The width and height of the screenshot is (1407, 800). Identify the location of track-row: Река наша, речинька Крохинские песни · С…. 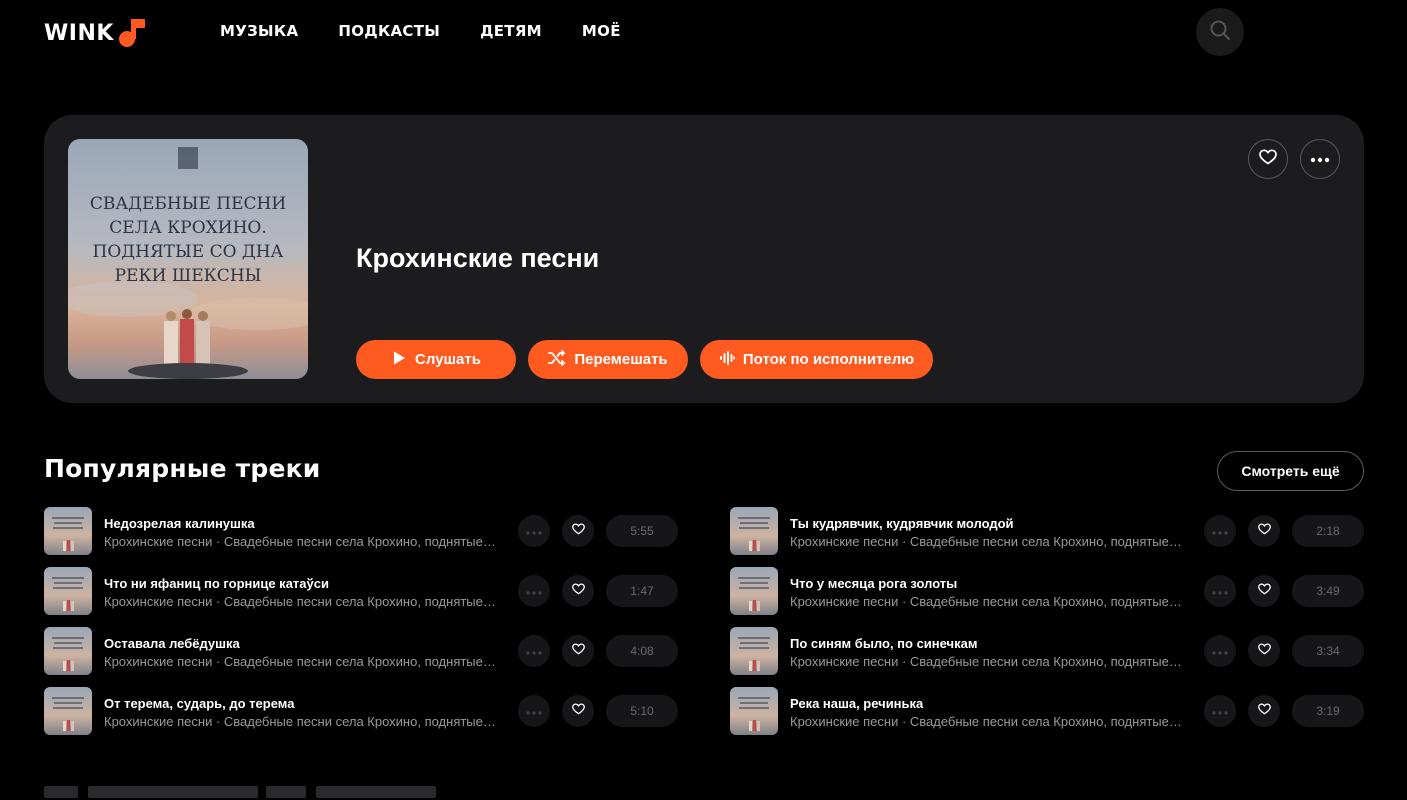
(1047, 711).